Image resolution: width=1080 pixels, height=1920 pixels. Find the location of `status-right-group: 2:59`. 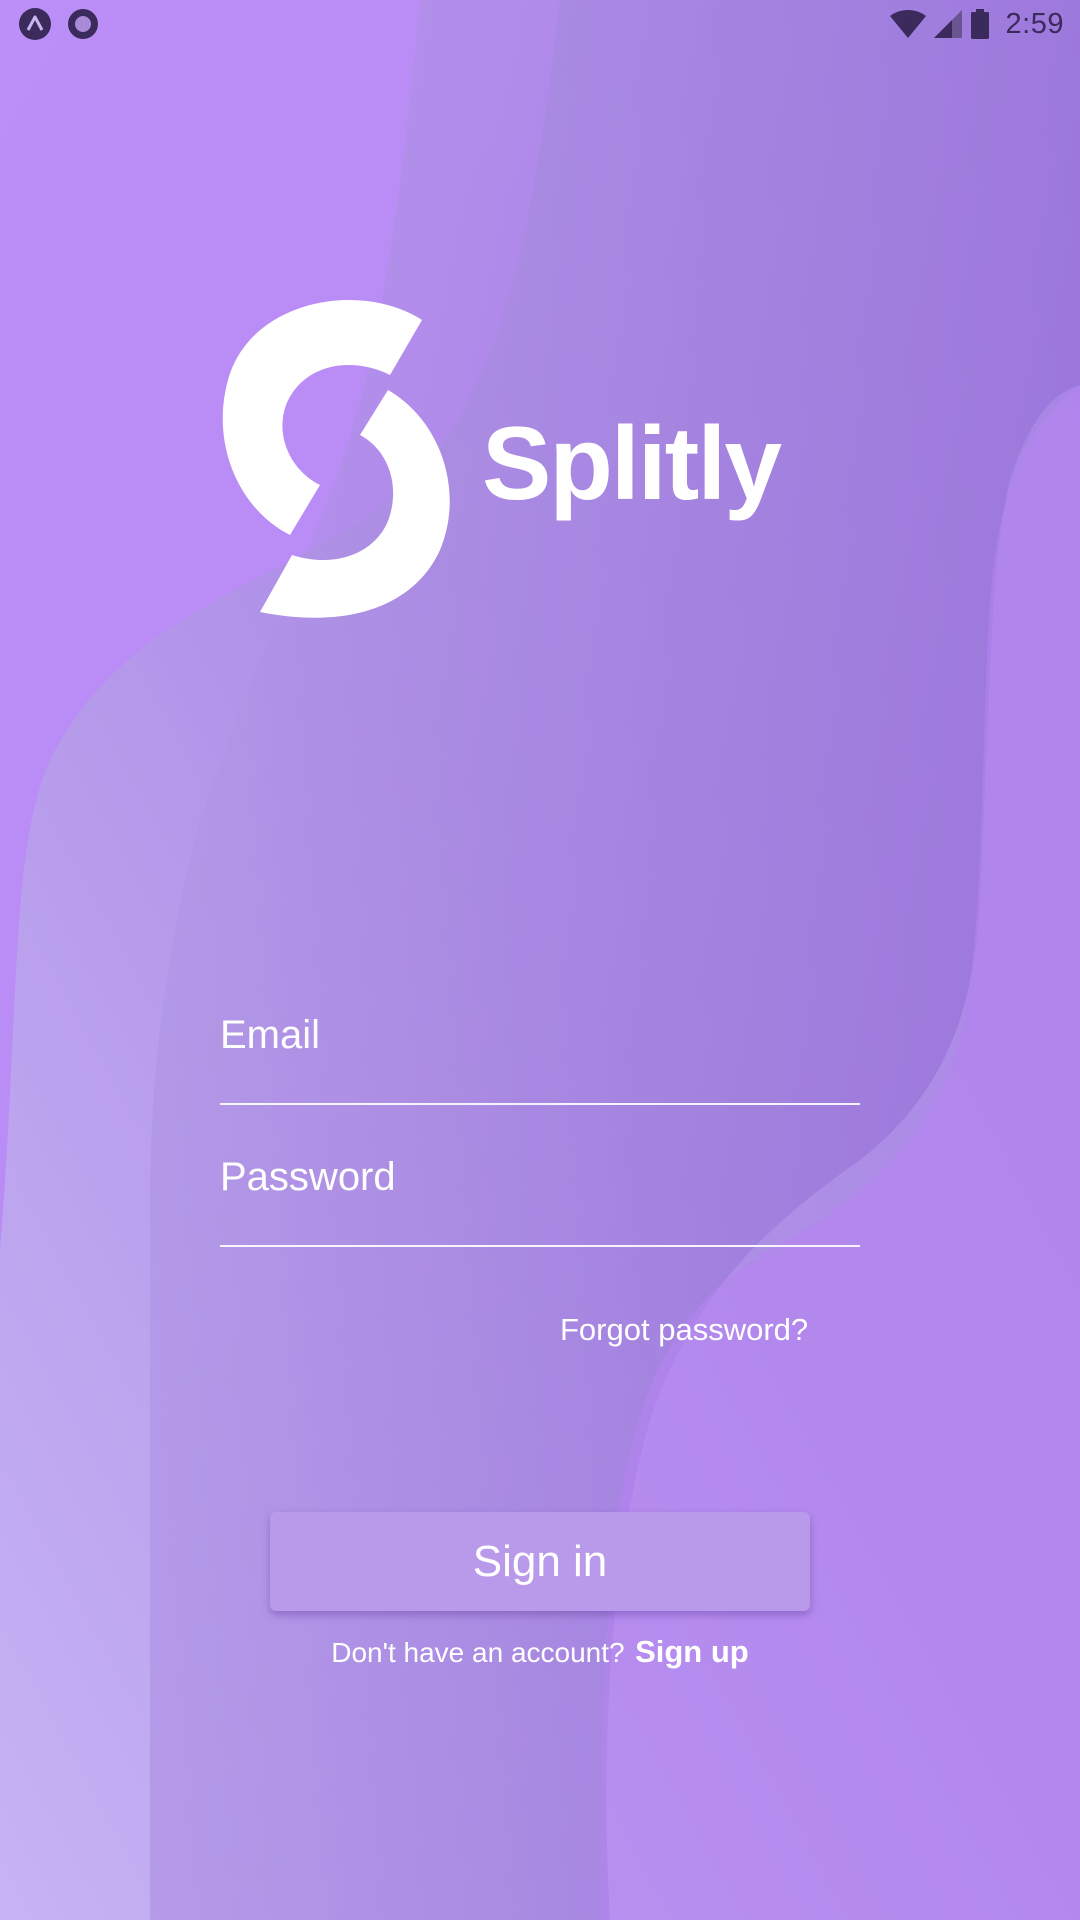

status-right-group: 2:59 is located at coordinates (976, 24).